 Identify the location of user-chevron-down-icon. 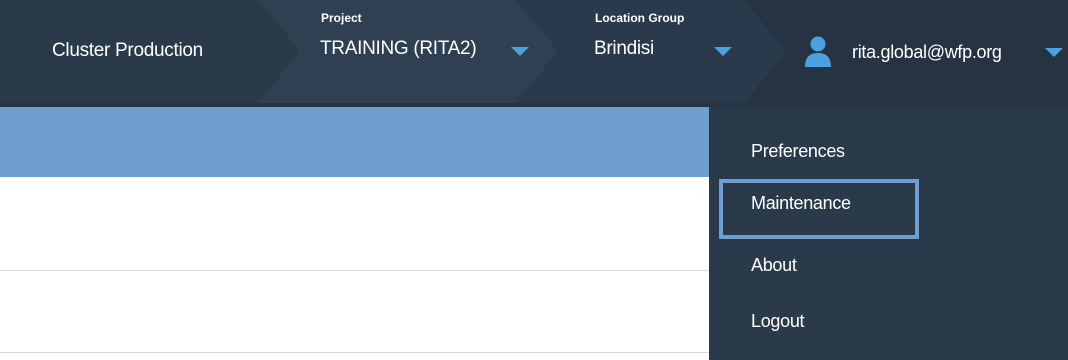
(1054, 52).